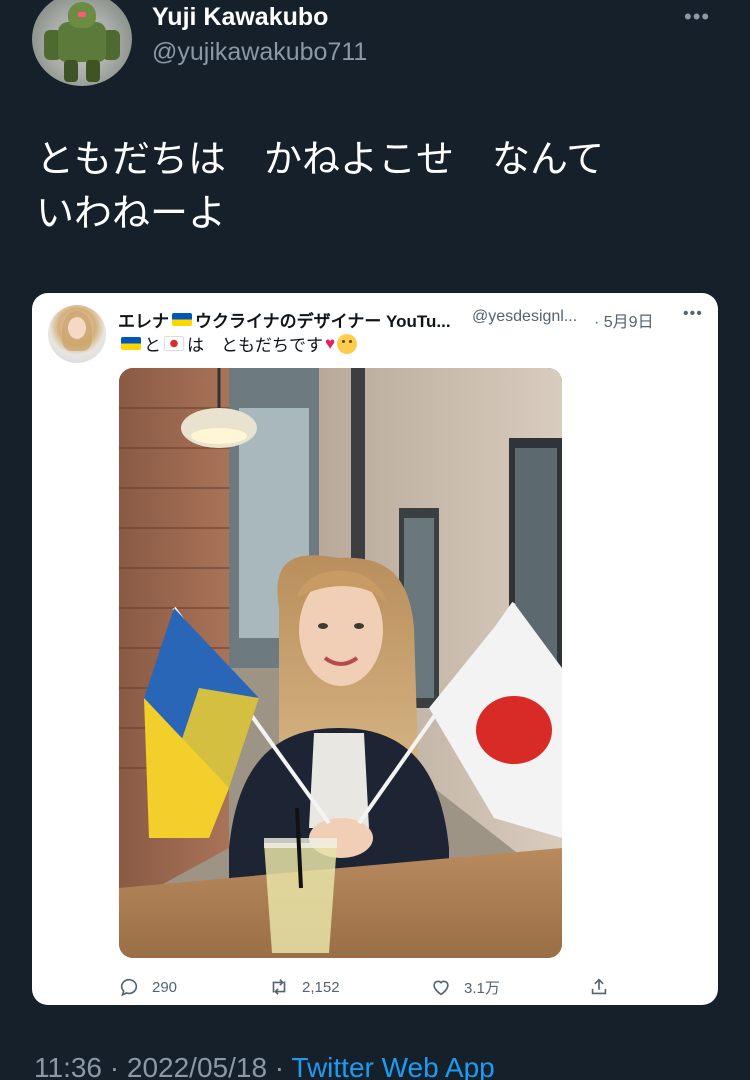 The image size is (750, 1080). I want to click on tweet-timestamp: 11:36 · 2022/05/18 · Twitter Web App, so click(264, 1066).